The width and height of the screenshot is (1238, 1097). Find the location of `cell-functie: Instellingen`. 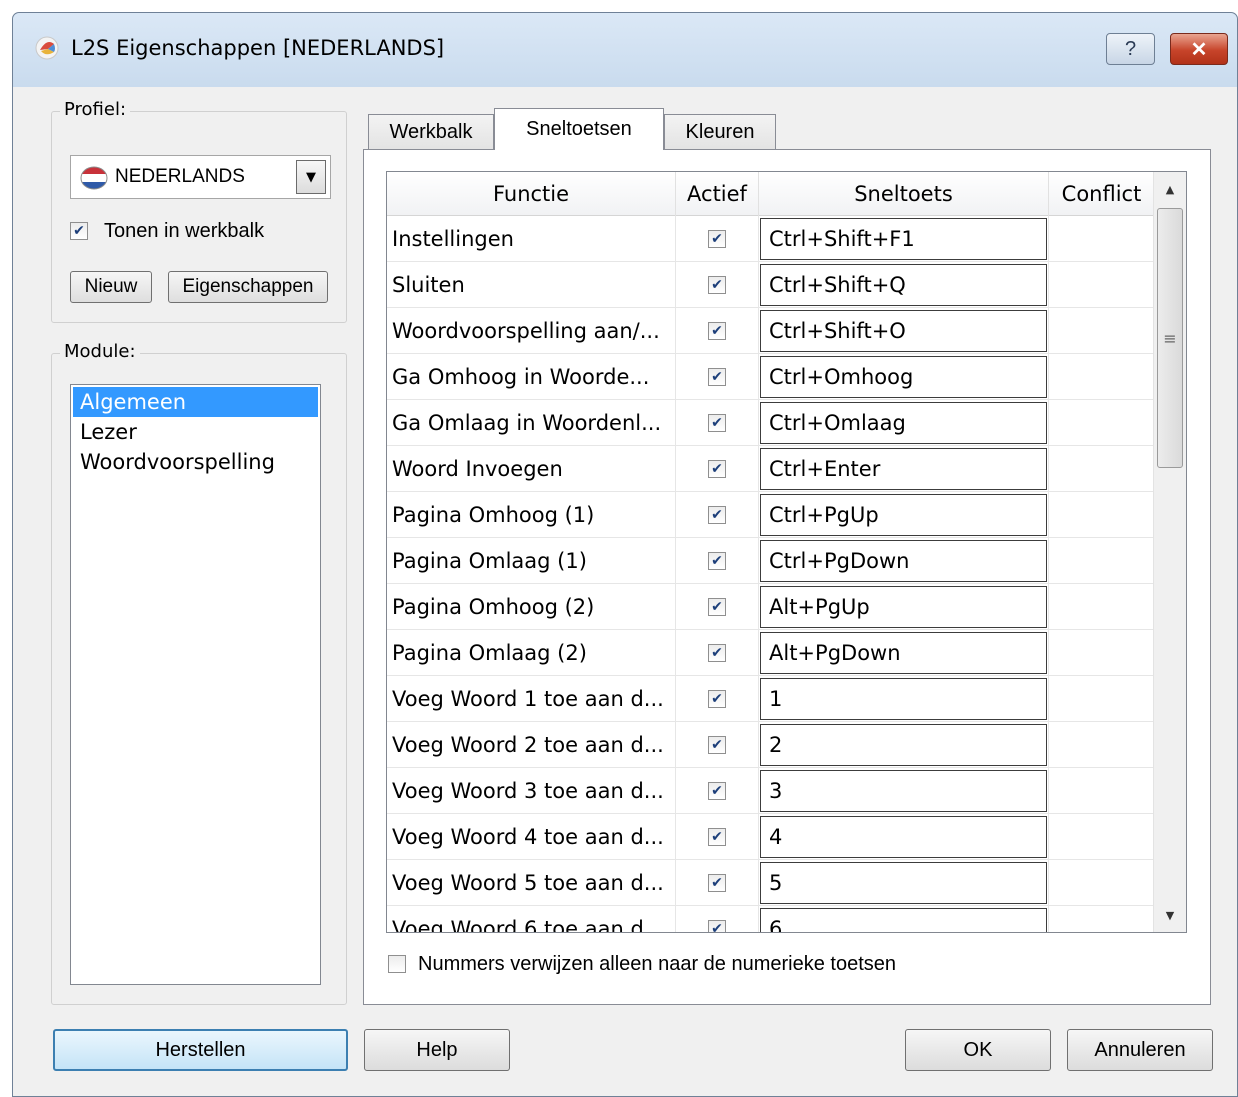

cell-functie: Instellingen is located at coordinates (531, 239).